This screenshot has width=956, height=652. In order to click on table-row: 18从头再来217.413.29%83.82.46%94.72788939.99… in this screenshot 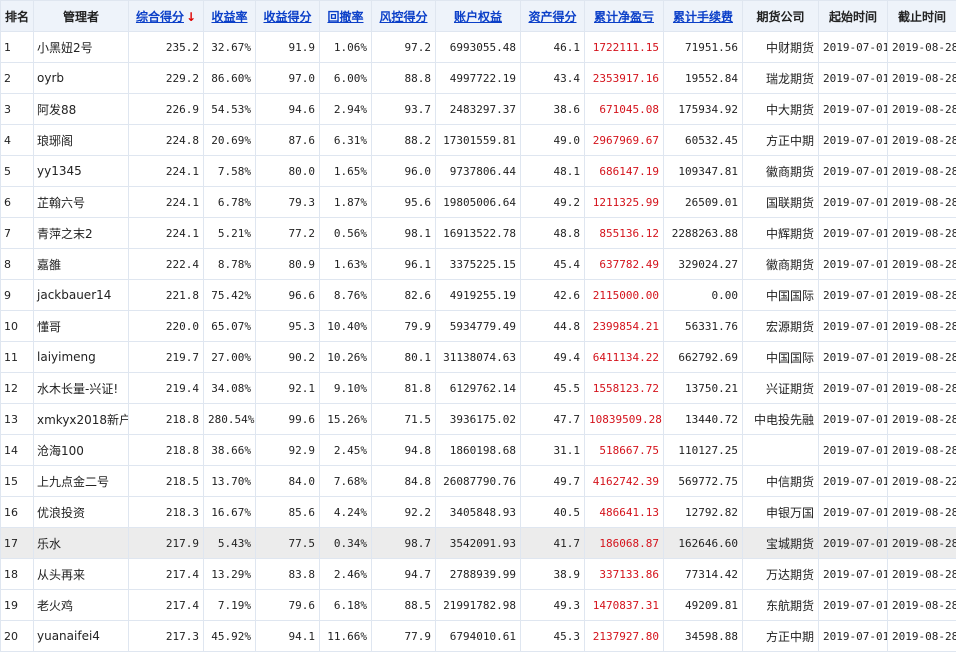, I will do `click(478, 574)`.